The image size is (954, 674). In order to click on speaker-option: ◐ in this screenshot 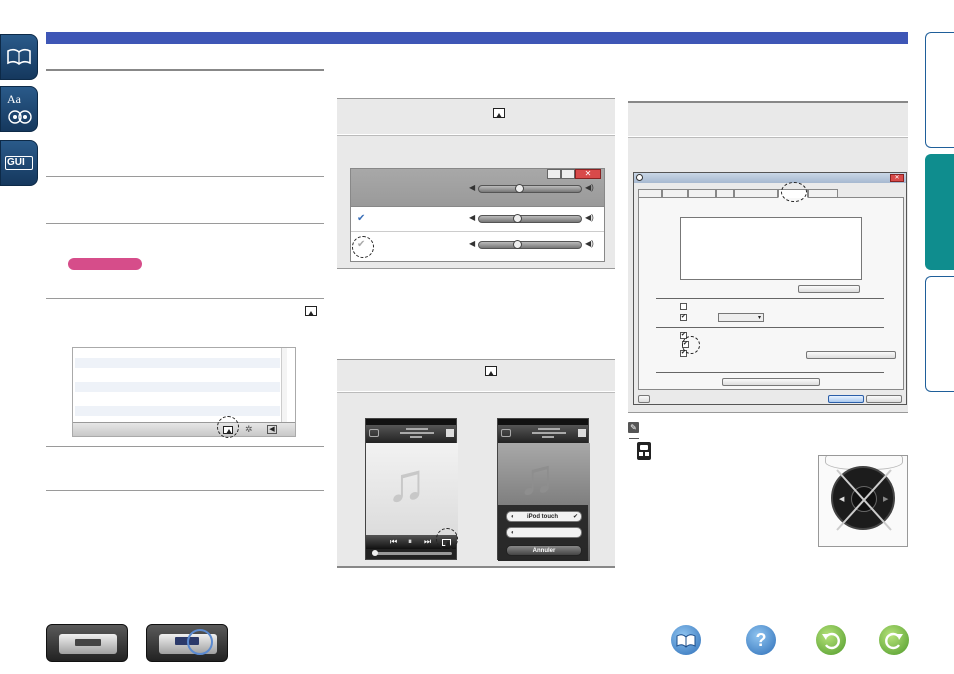, I will do `click(544, 532)`.